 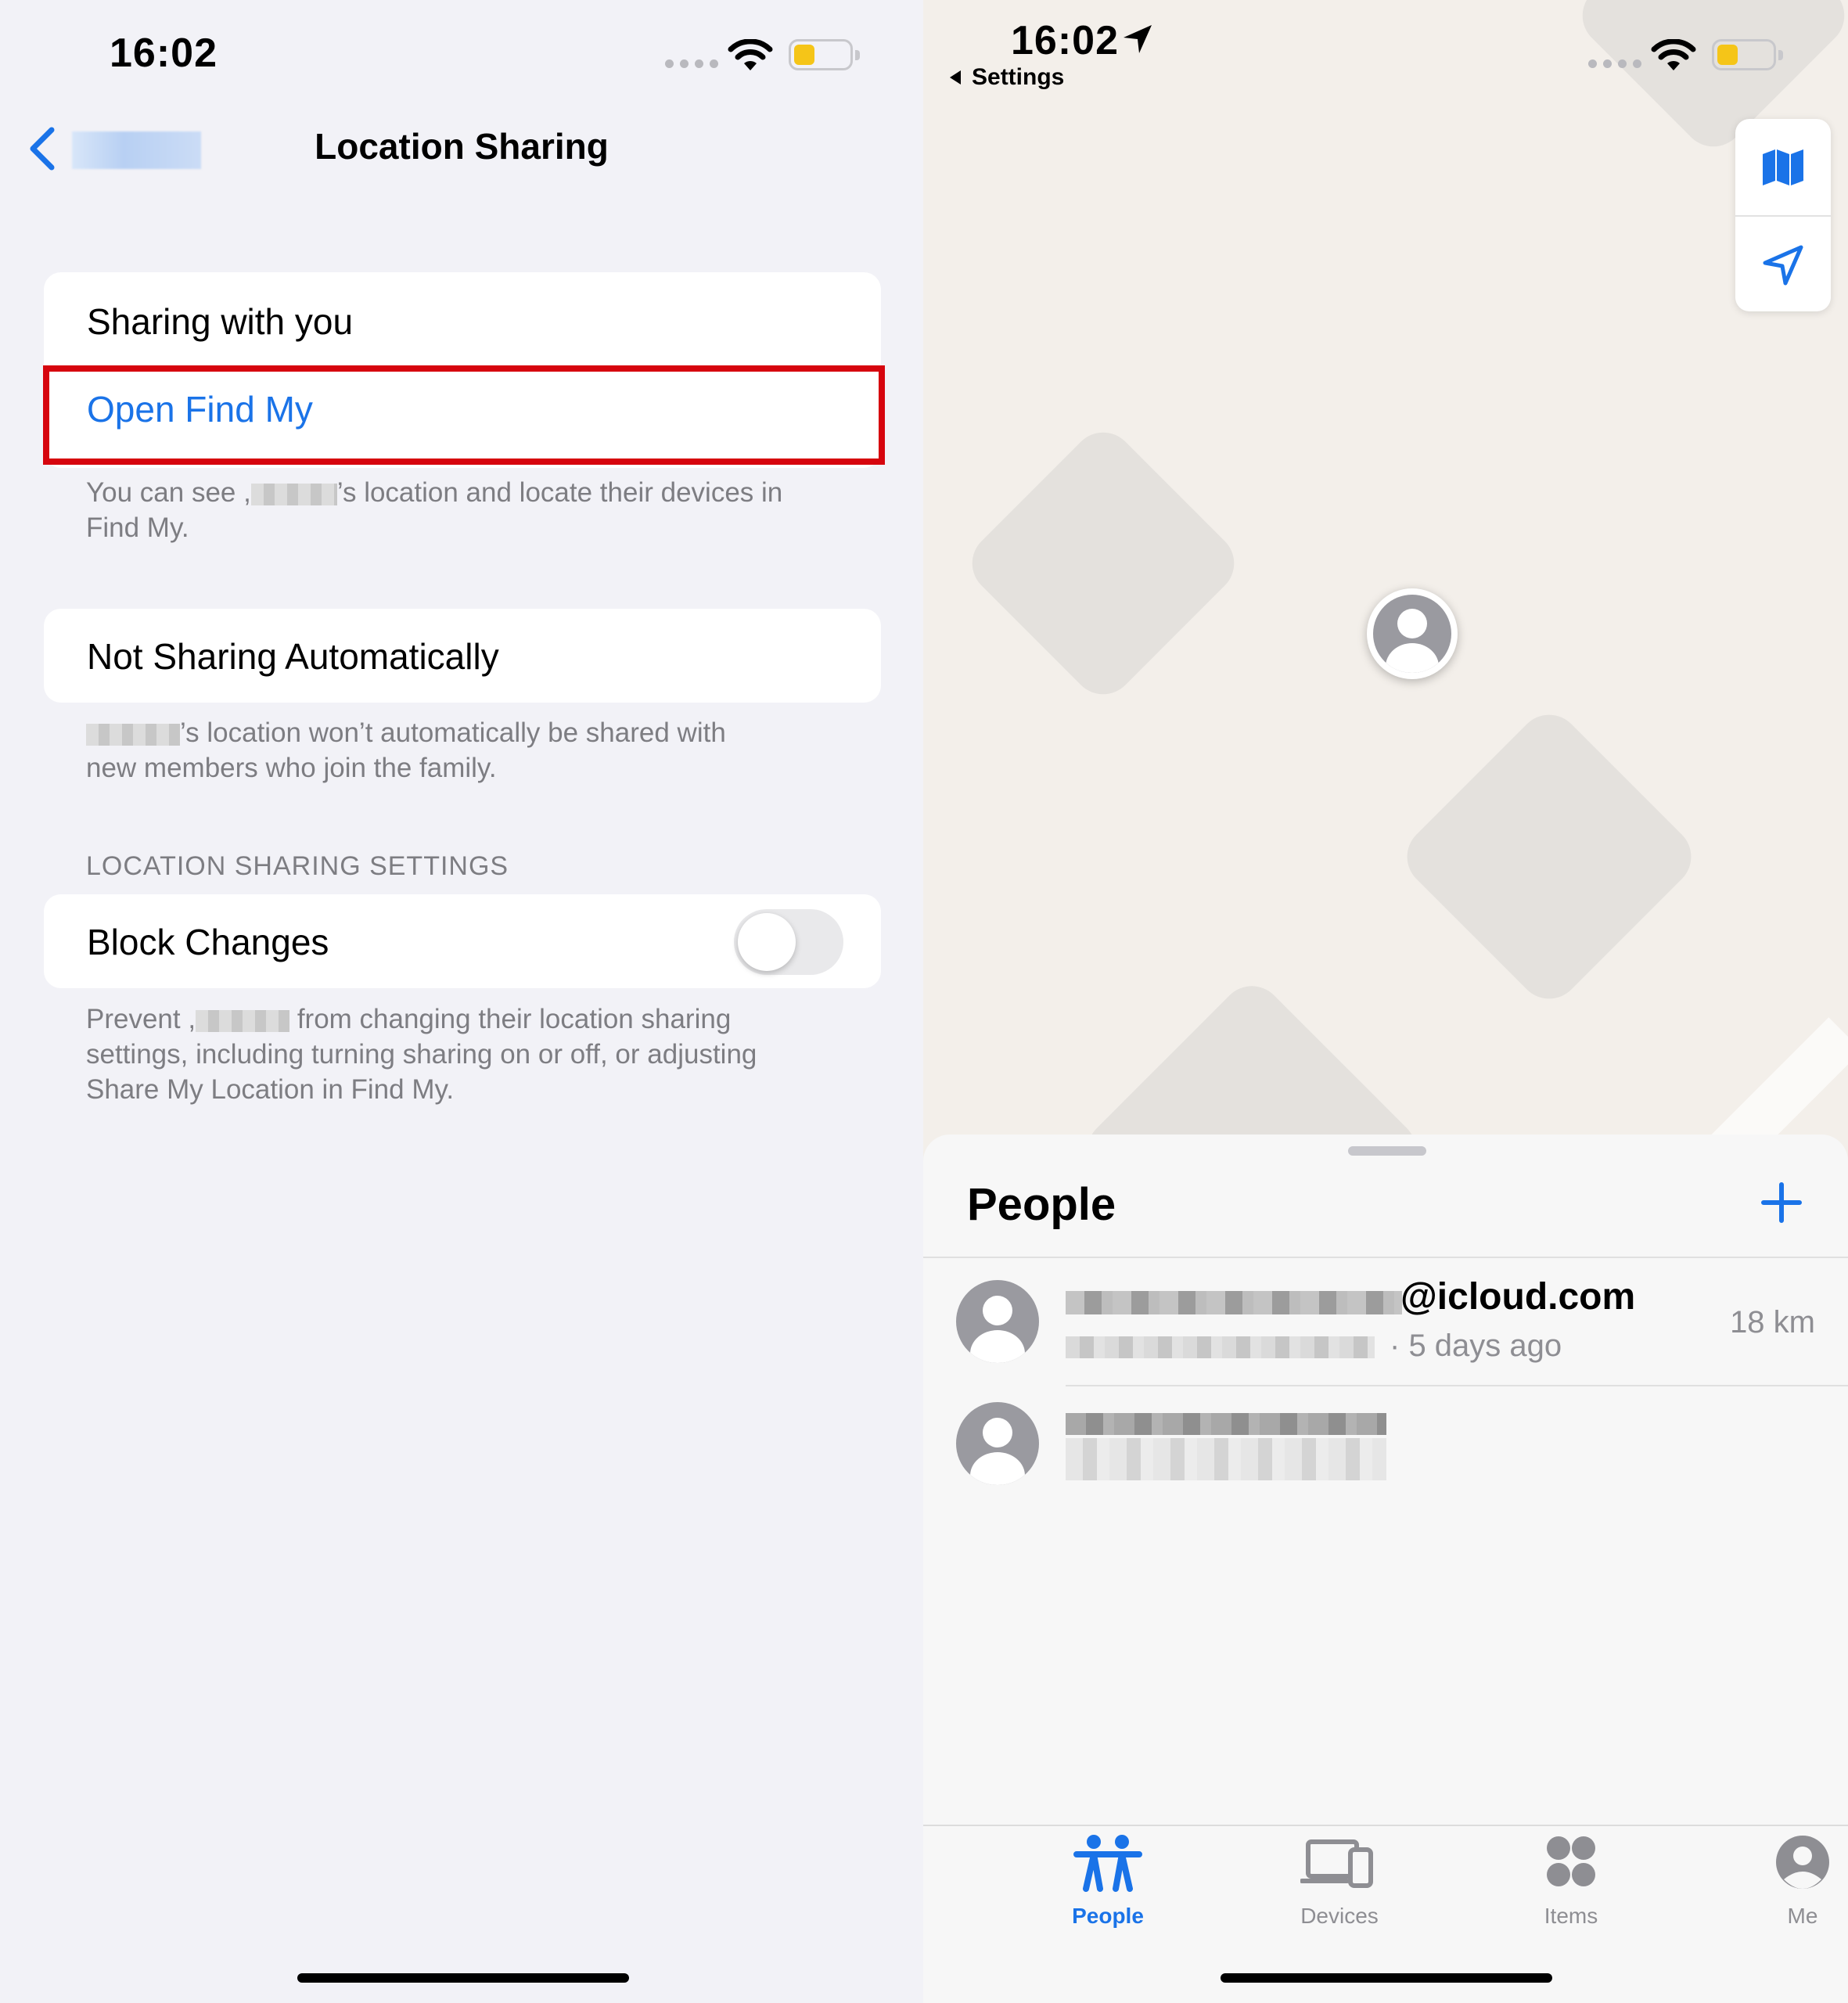 What do you see at coordinates (208, 942) in the screenshot?
I see `block-changes-label: Block Changes` at bounding box center [208, 942].